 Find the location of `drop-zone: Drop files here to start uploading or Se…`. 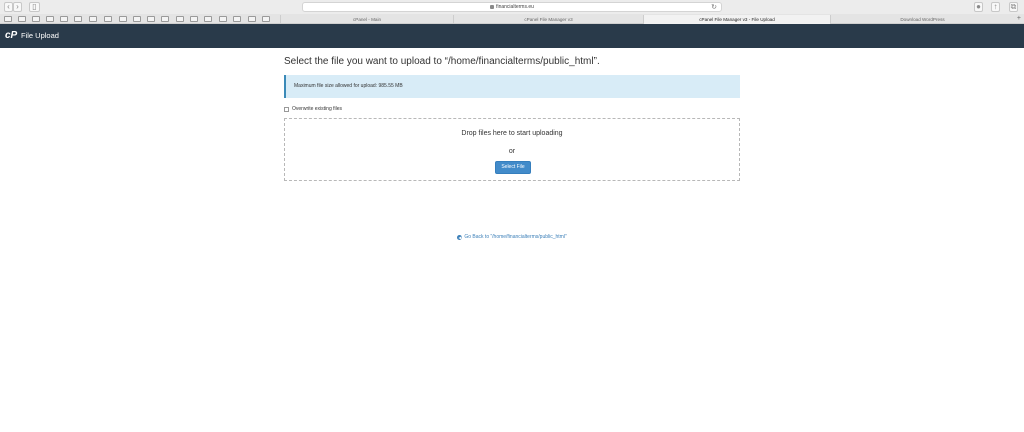

drop-zone: Drop files here to start uploading or Se… is located at coordinates (512, 149).